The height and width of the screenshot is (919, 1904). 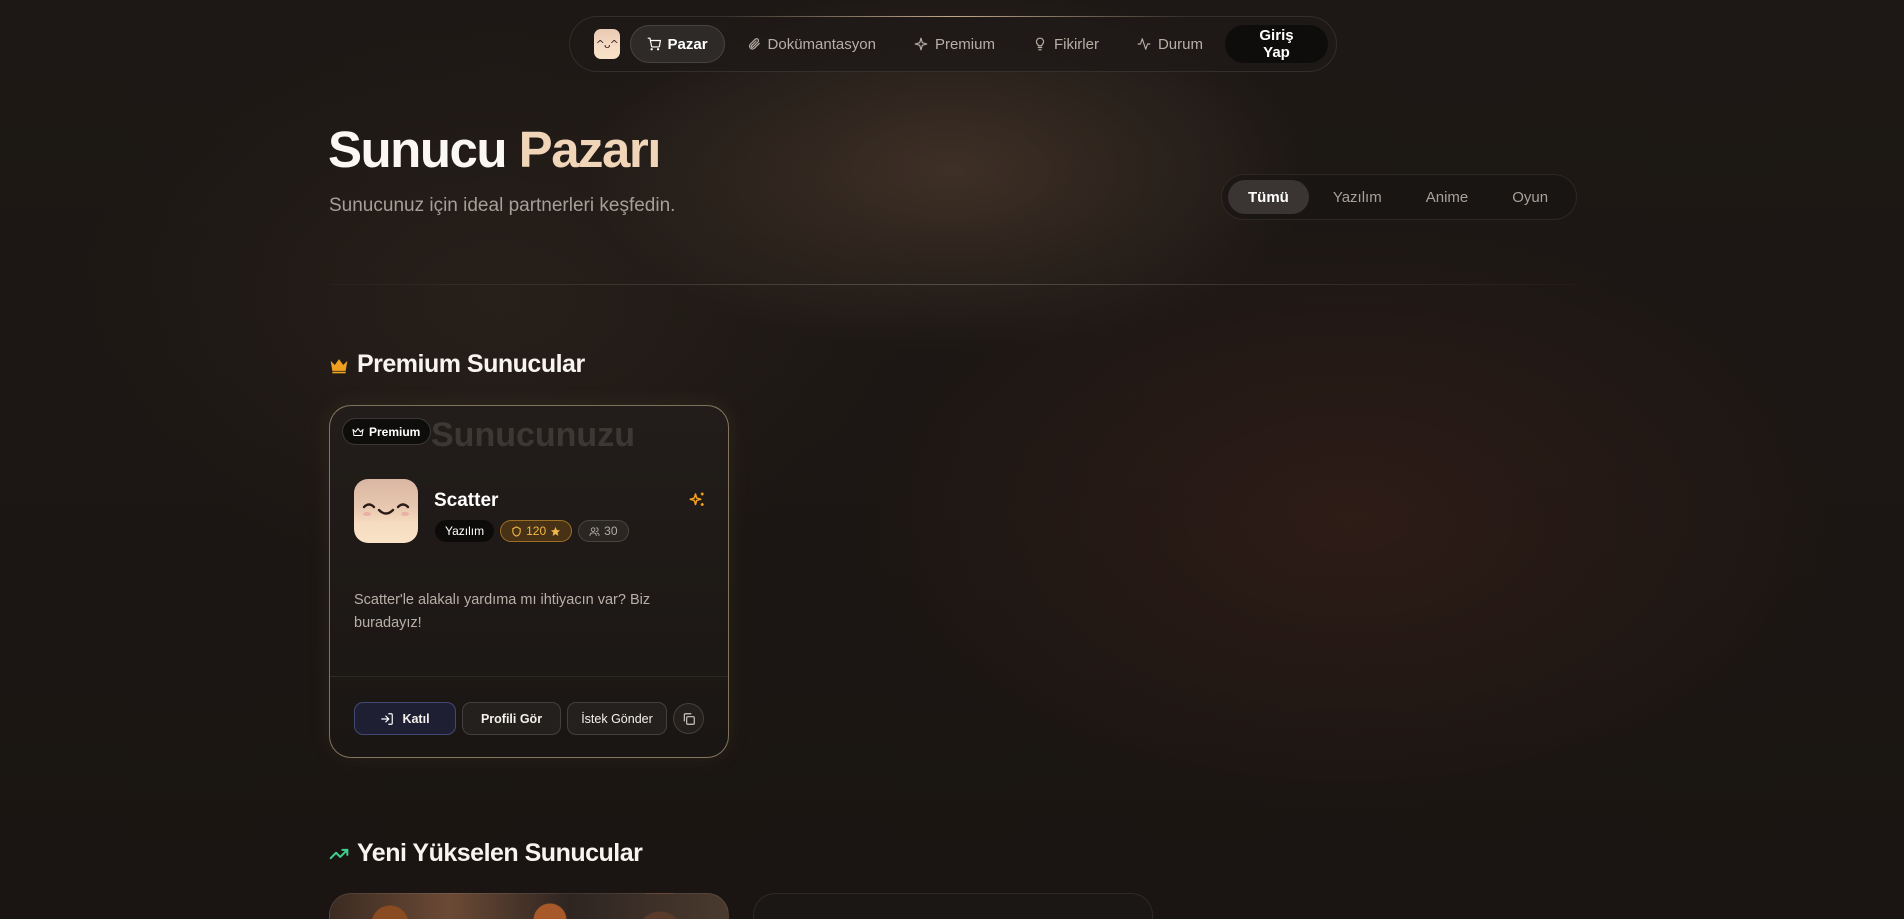 What do you see at coordinates (1040, 44) in the screenshot?
I see `lightbulb-icon` at bounding box center [1040, 44].